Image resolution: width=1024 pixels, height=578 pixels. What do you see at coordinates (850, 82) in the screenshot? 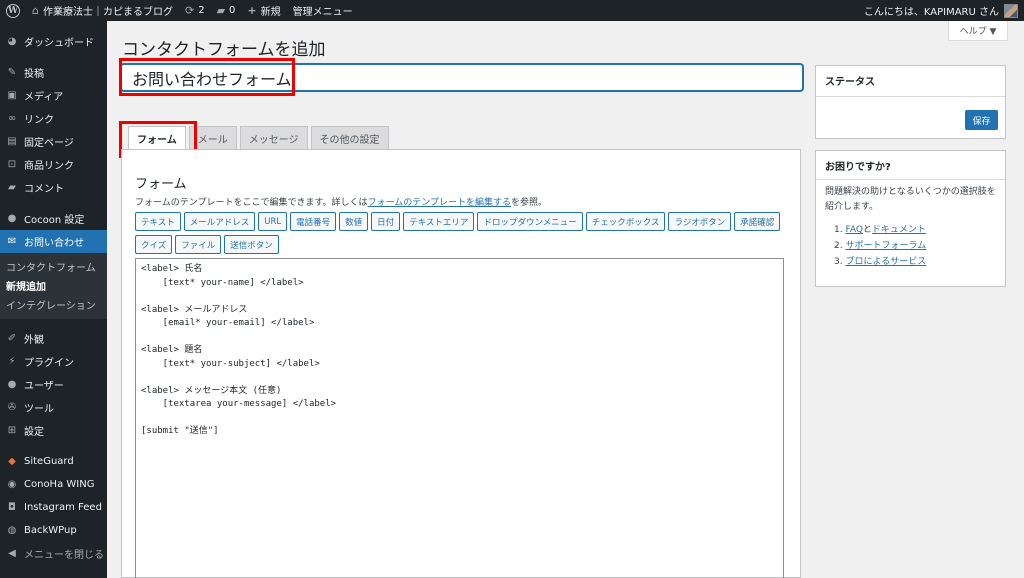
I see `status-title: ステータス` at bounding box center [850, 82].